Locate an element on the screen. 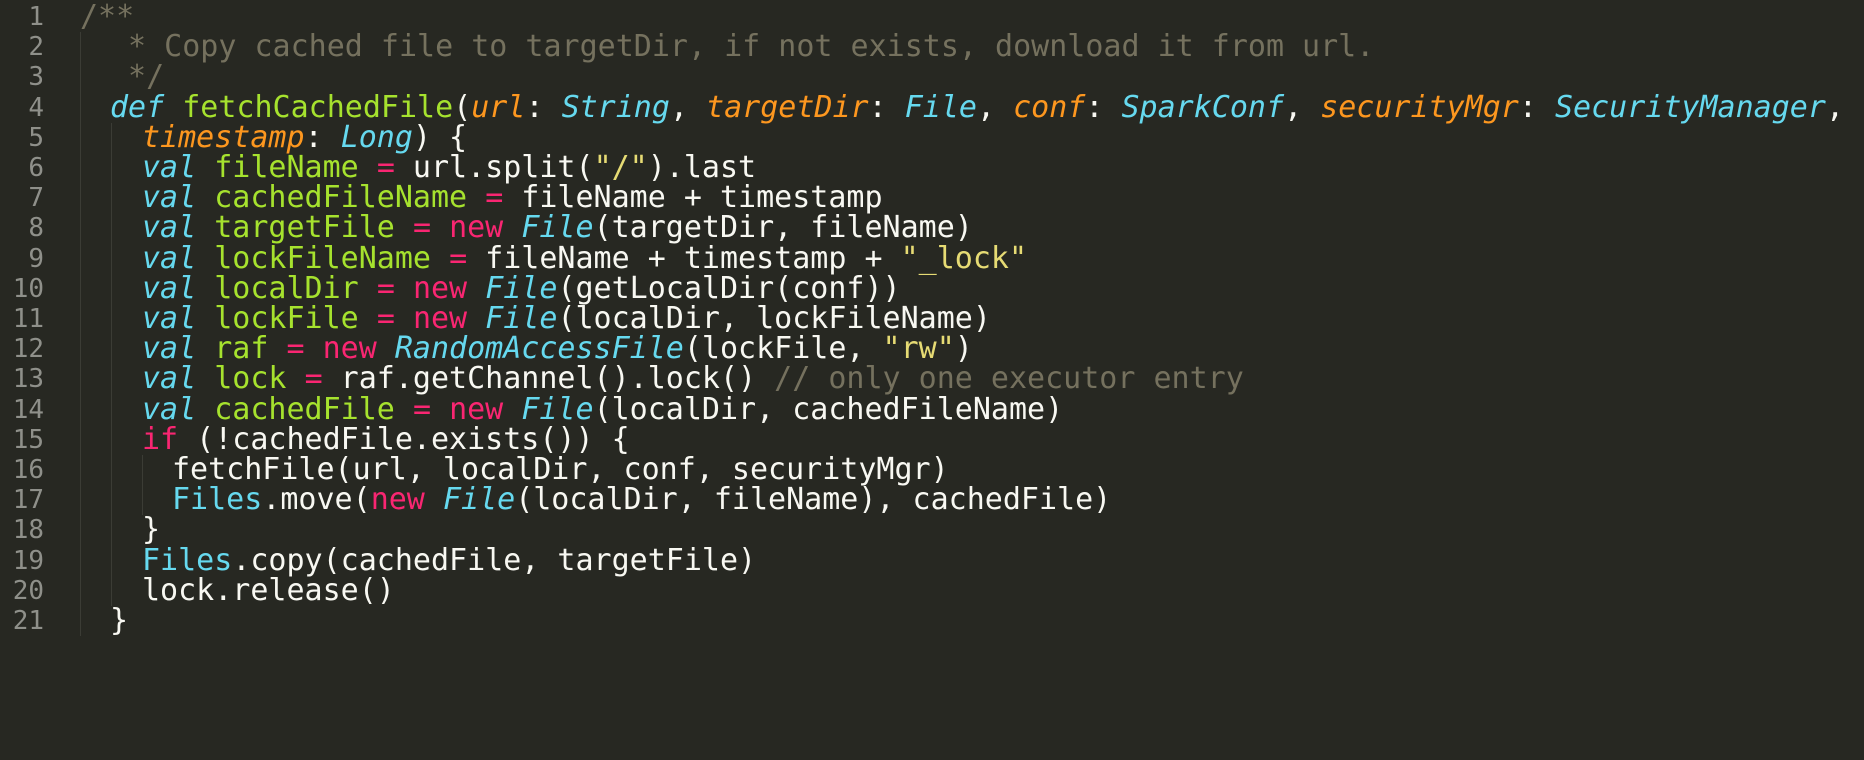 This screenshot has height=760, width=1864. token-param: targetDir is located at coordinates (787, 107).